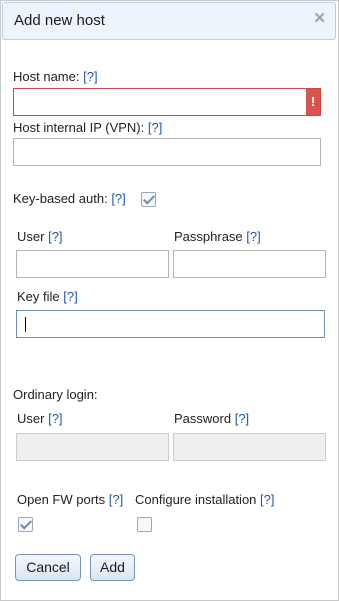 The height and width of the screenshot is (601, 339). I want to click on password-label: Password [?], so click(211, 418).